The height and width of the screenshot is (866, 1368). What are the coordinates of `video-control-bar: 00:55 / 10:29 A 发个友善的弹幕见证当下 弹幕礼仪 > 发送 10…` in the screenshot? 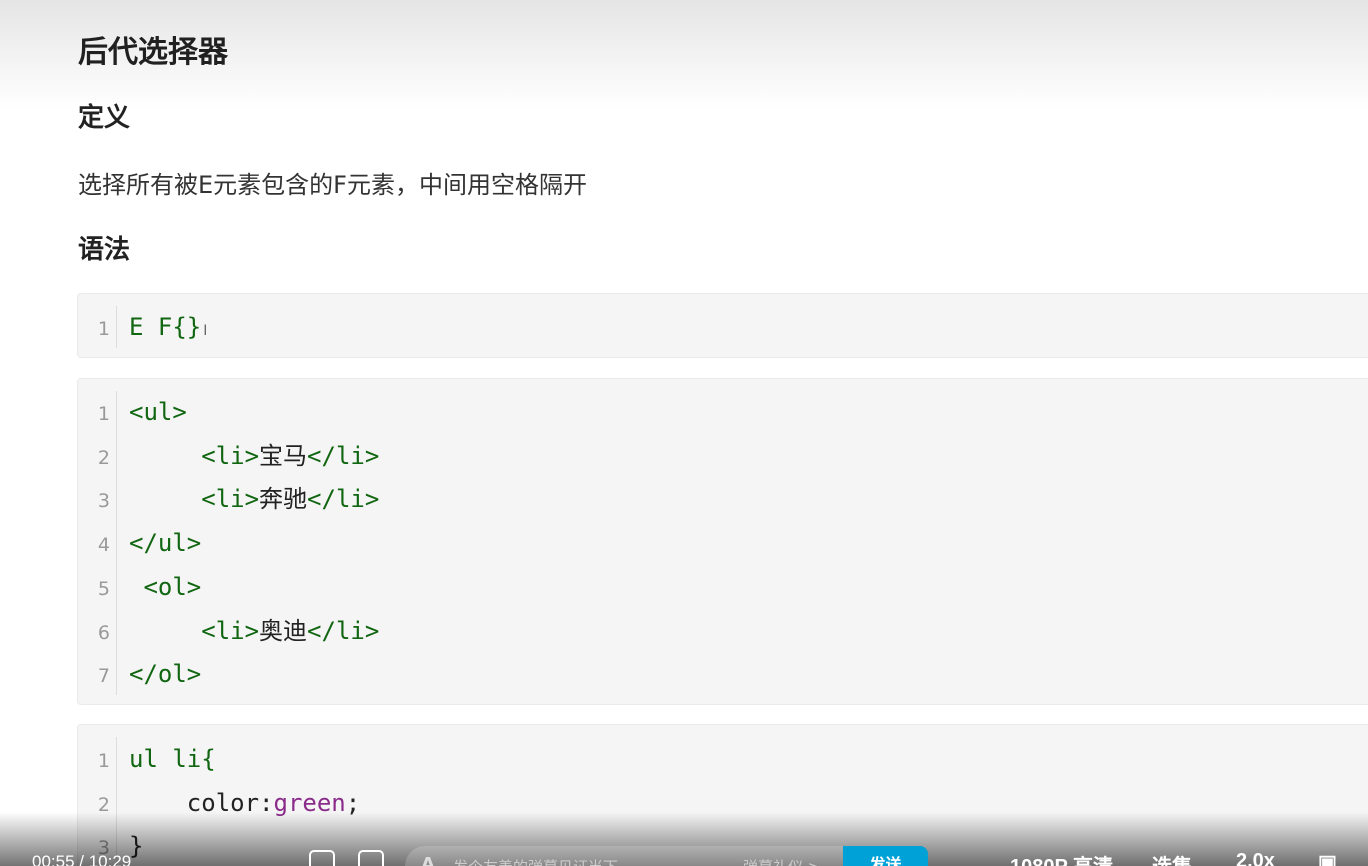 It's located at (684, 839).